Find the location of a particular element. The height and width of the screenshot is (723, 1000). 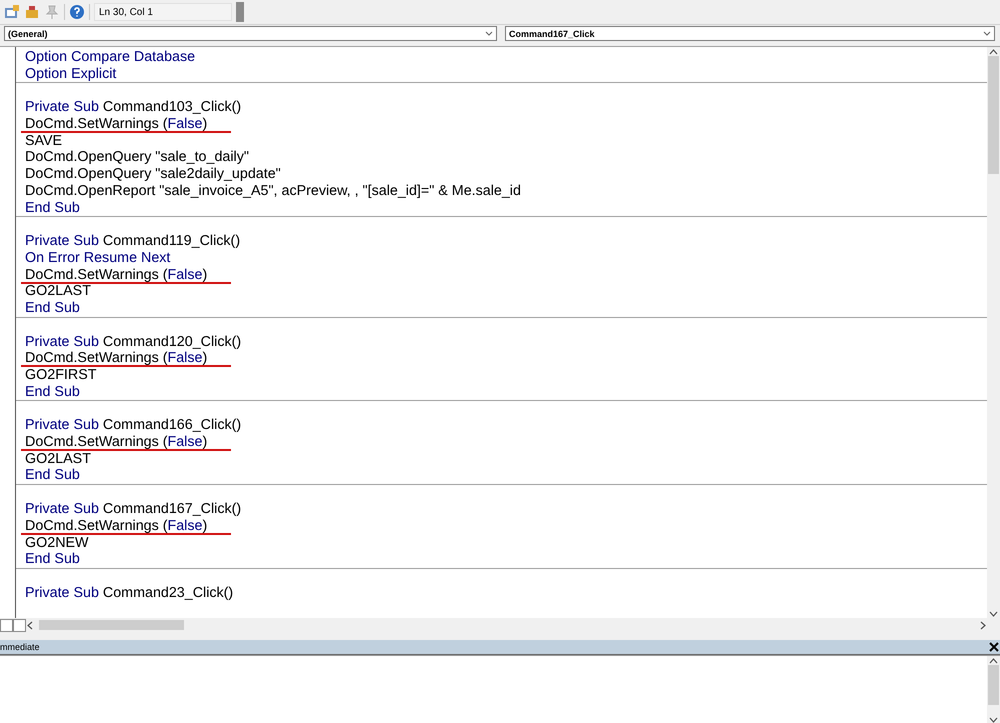

code-line: On Error Resume Next is located at coordinates (97, 258).